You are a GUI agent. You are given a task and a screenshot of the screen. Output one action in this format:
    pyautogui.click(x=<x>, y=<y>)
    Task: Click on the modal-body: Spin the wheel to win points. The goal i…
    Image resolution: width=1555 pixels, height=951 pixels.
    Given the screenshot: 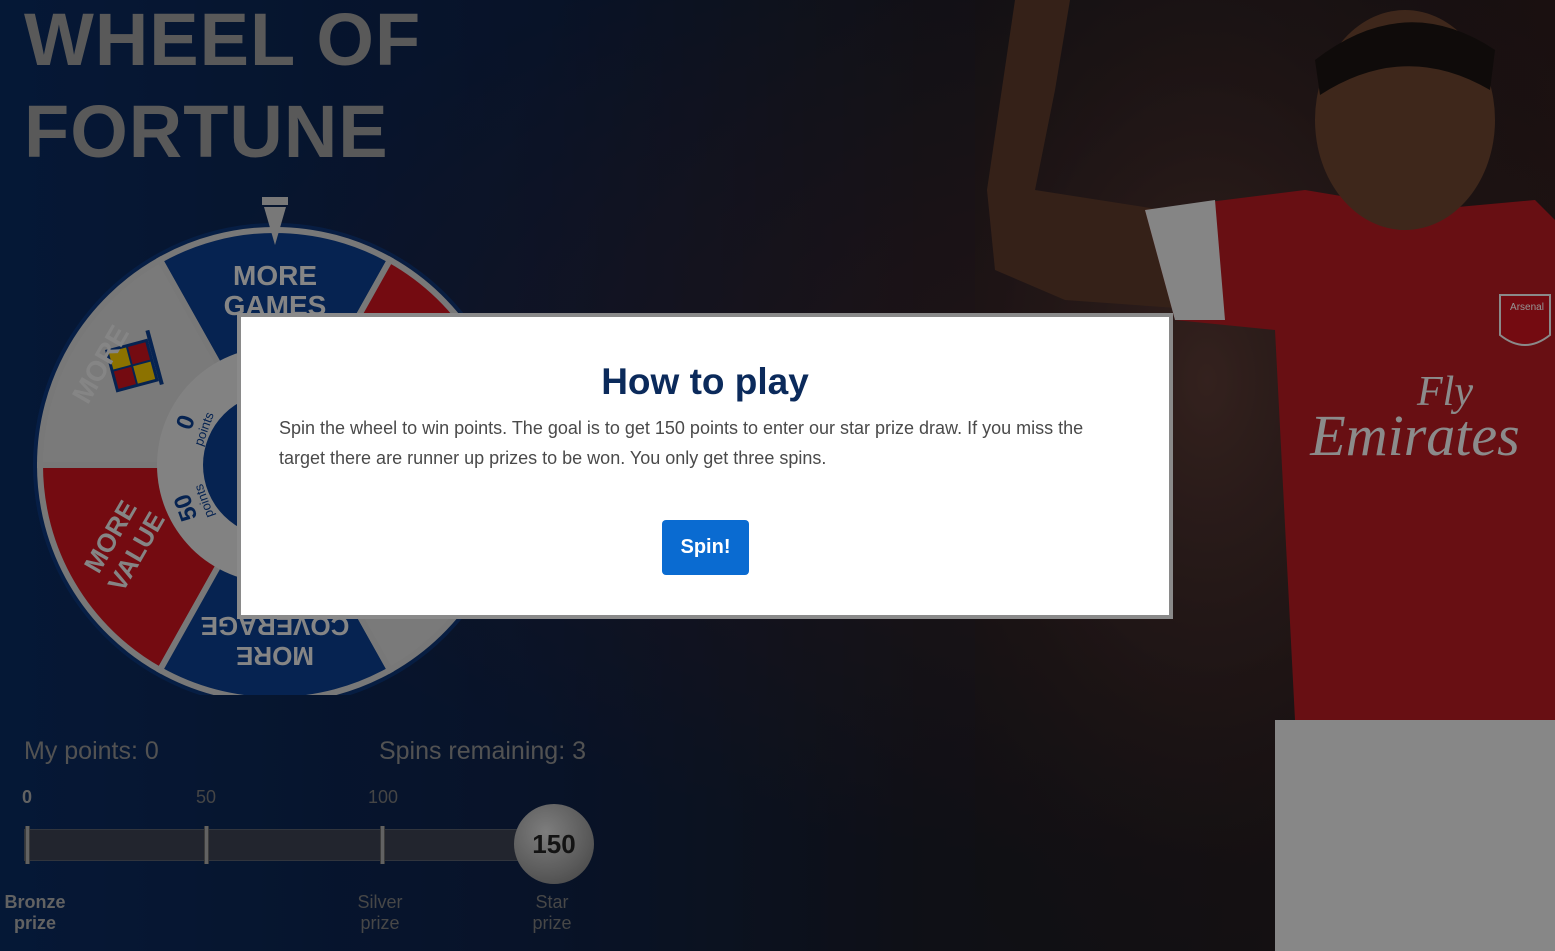 What is the action you would take?
    pyautogui.click(x=681, y=443)
    